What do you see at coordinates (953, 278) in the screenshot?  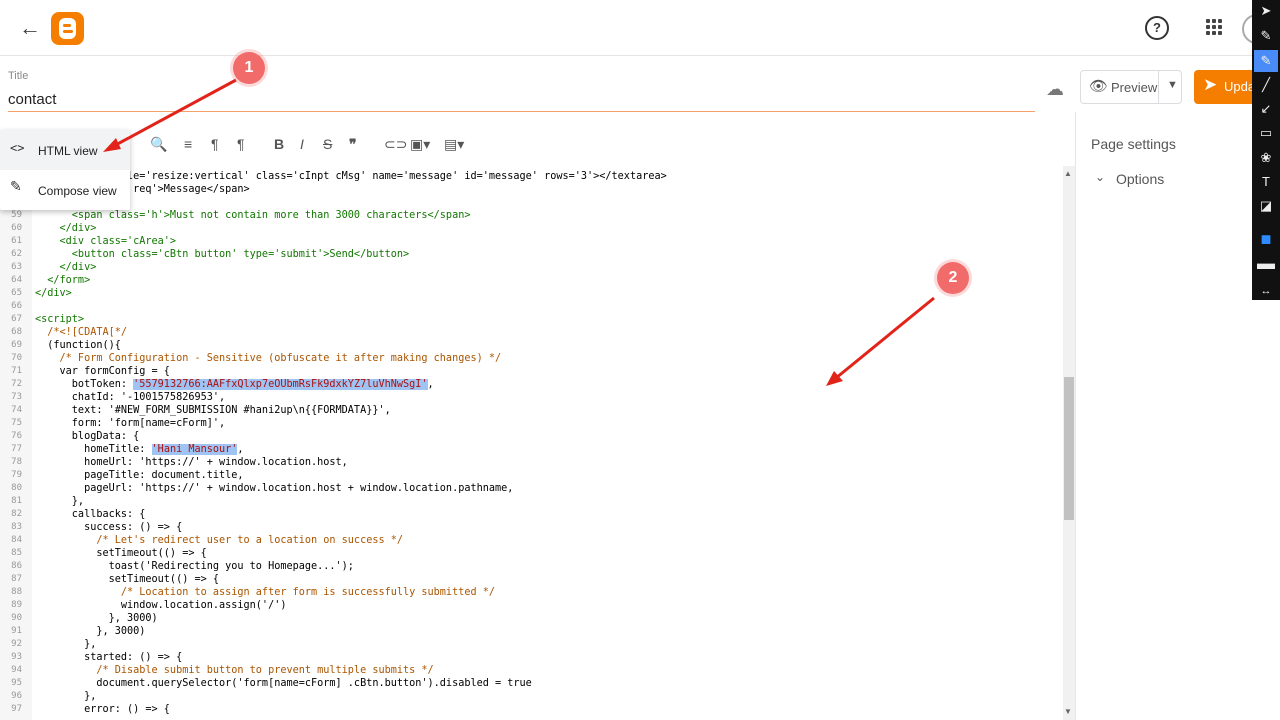 I see `callout-badge-2: 2` at bounding box center [953, 278].